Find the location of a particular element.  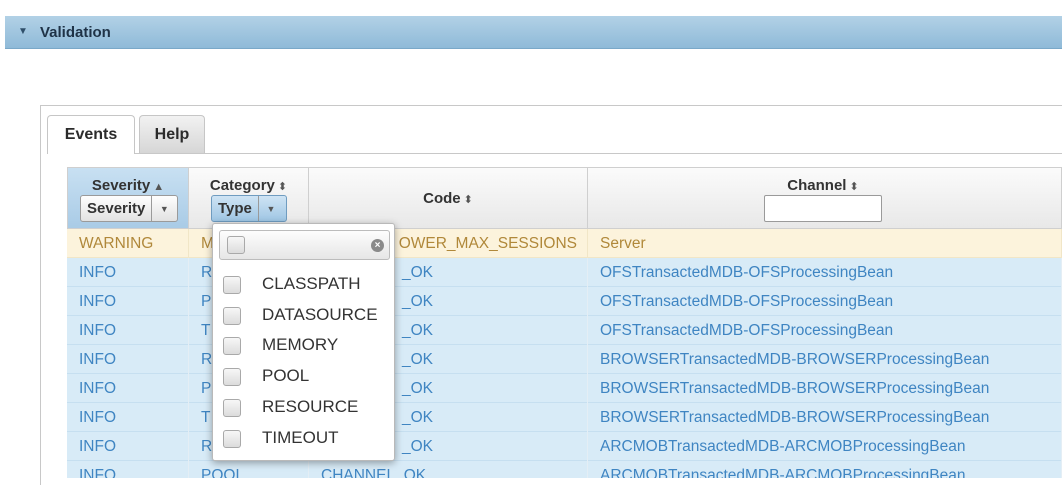

cell-severity: WARNING is located at coordinates (128, 243).